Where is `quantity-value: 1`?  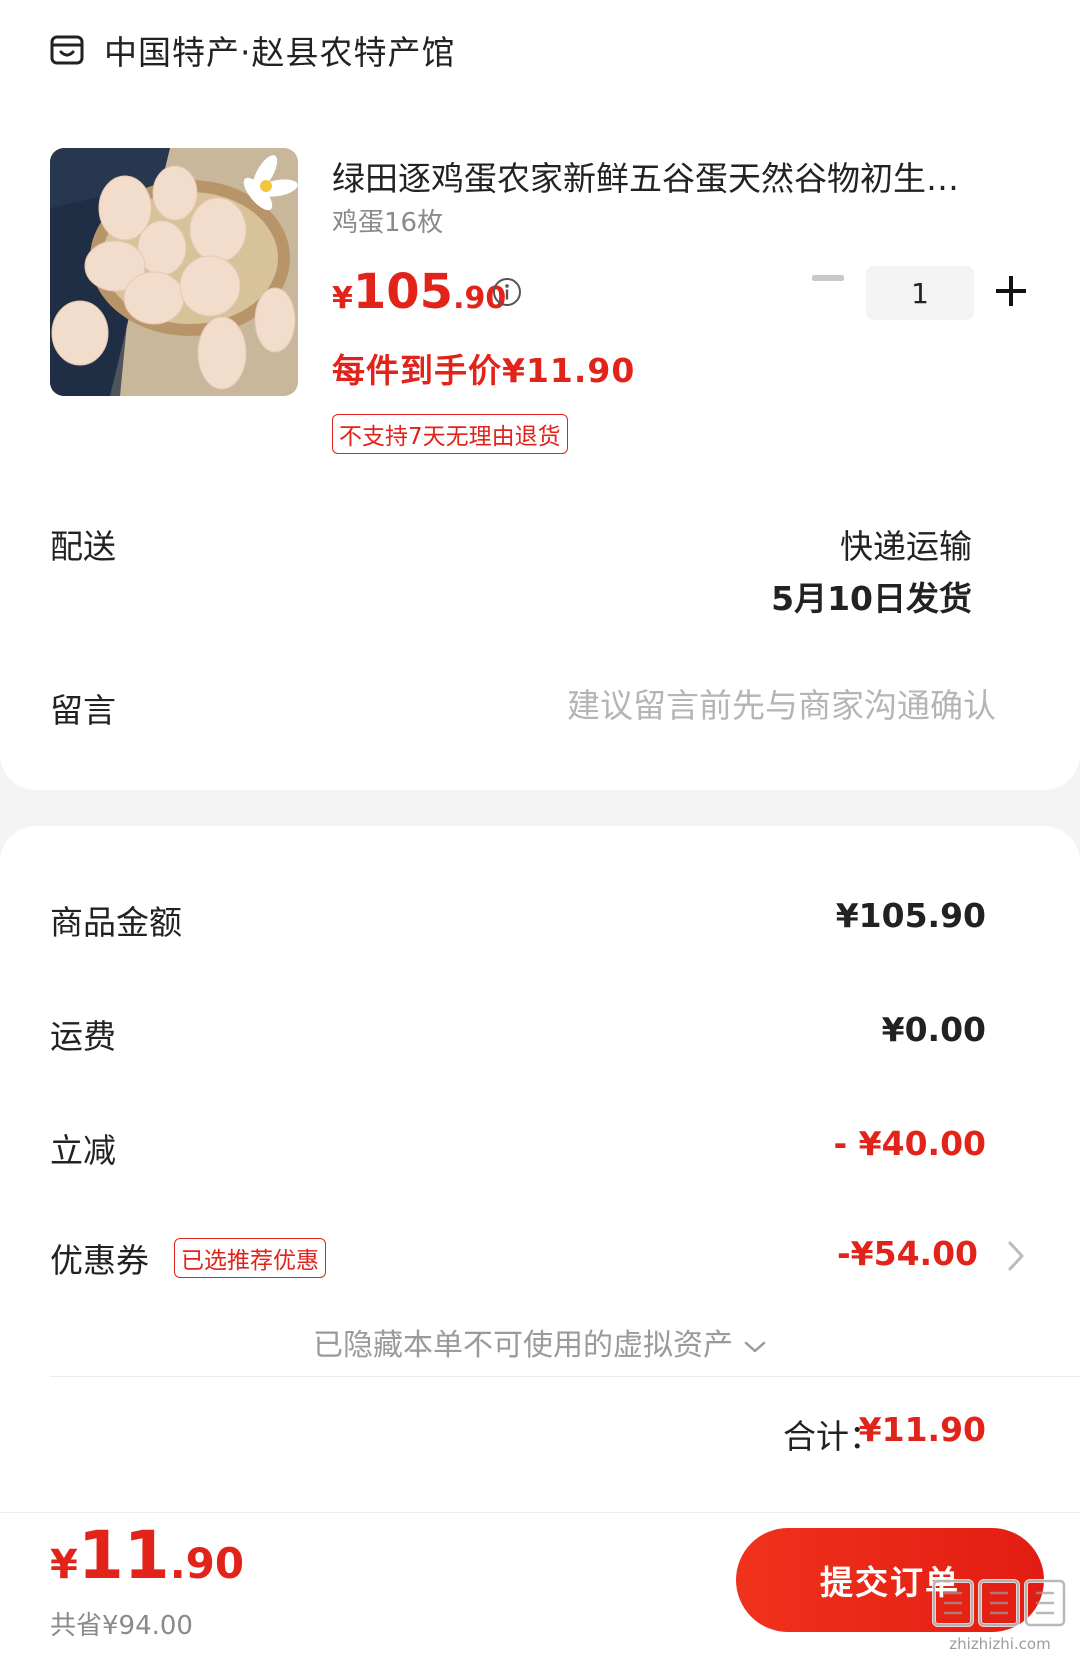
quantity-value: 1 is located at coordinates (920, 293).